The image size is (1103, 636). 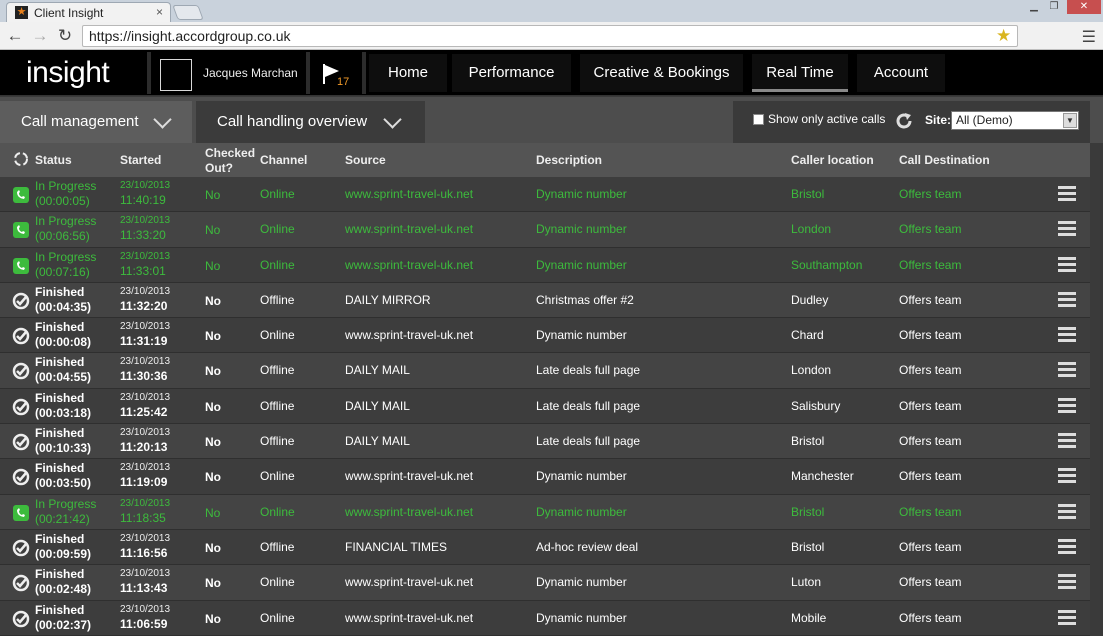 I want to click on bookmark-star-icon: ★, so click(x=1003, y=36).